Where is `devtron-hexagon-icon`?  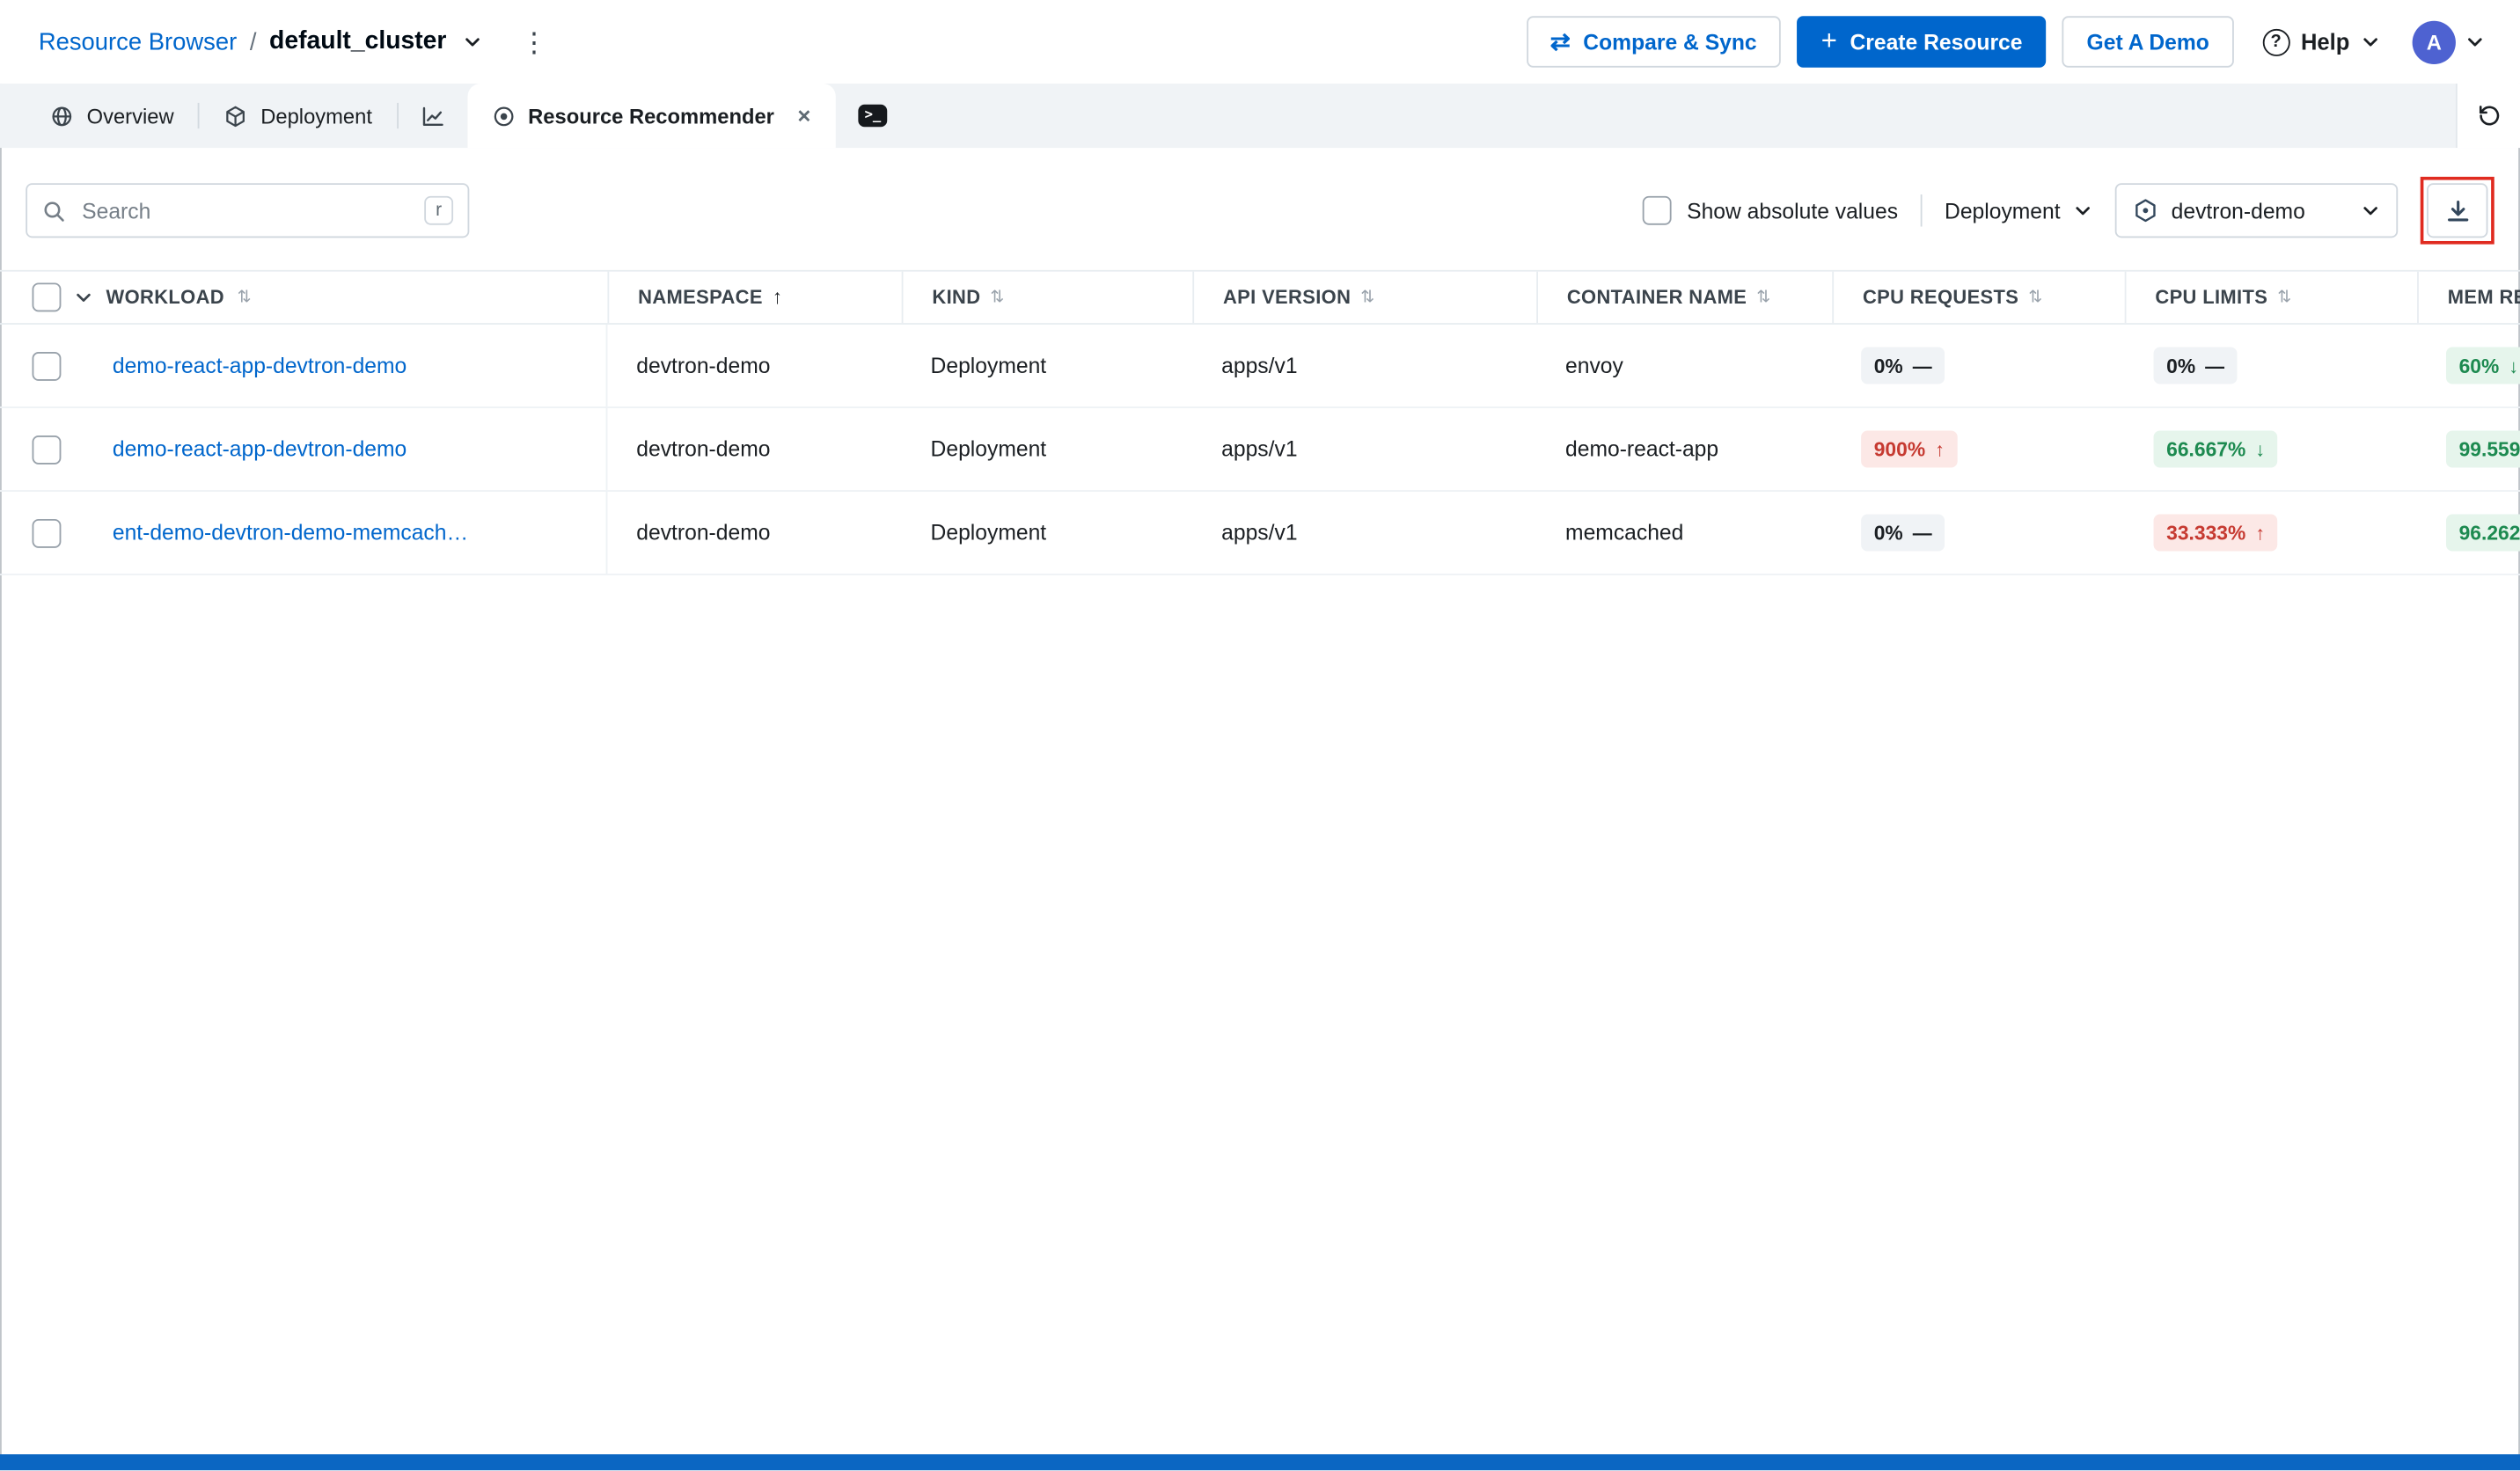 devtron-hexagon-icon is located at coordinates (2145, 211).